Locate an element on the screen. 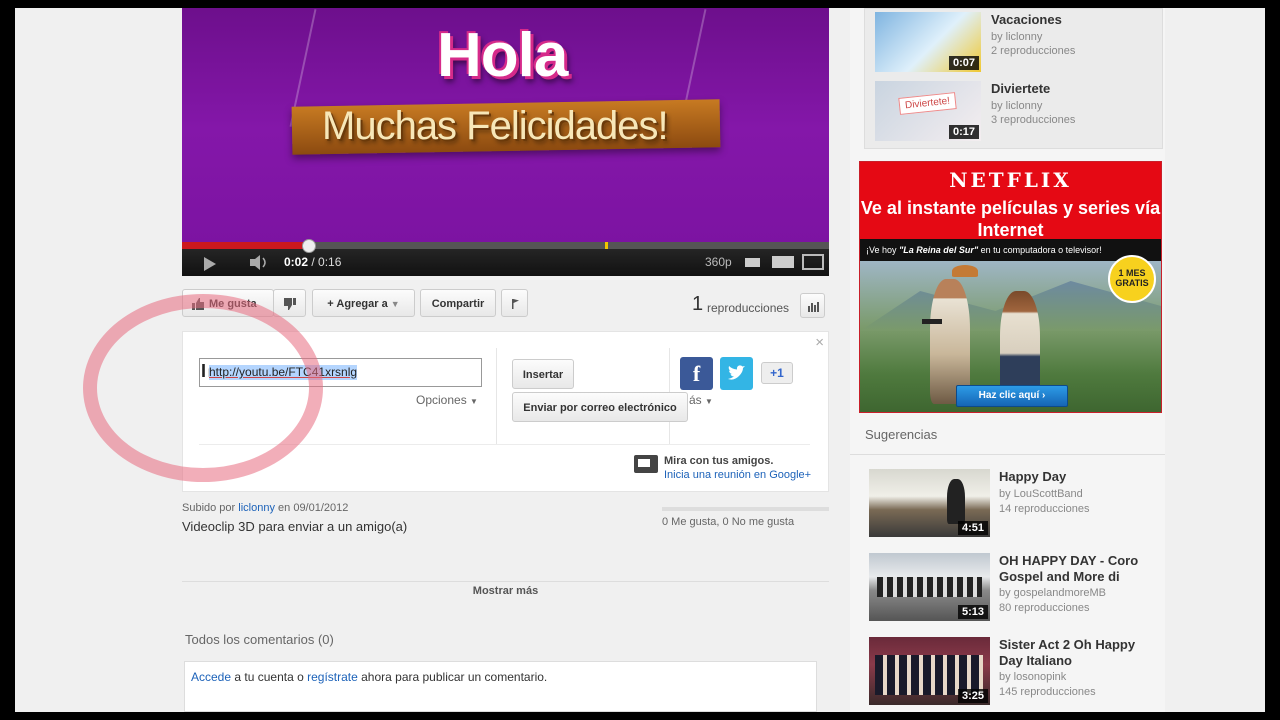  facebook-icon: f is located at coordinates (696, 373).